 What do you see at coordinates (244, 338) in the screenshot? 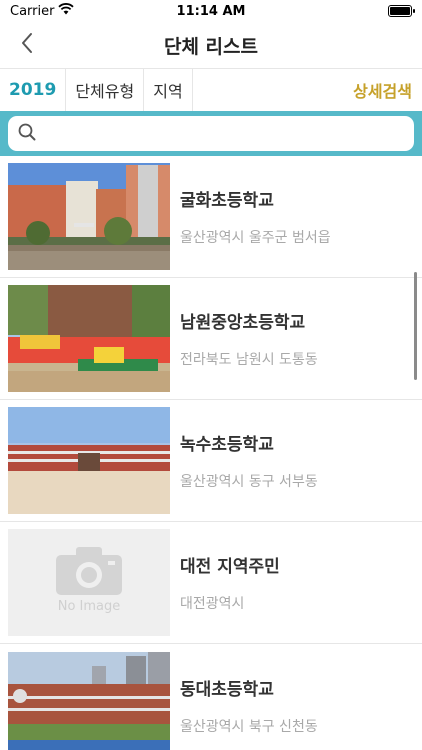
I see `list-item-text: 남원중앙초등학교 전라북도 남원시 도통동` at bounding box center [244, 338].